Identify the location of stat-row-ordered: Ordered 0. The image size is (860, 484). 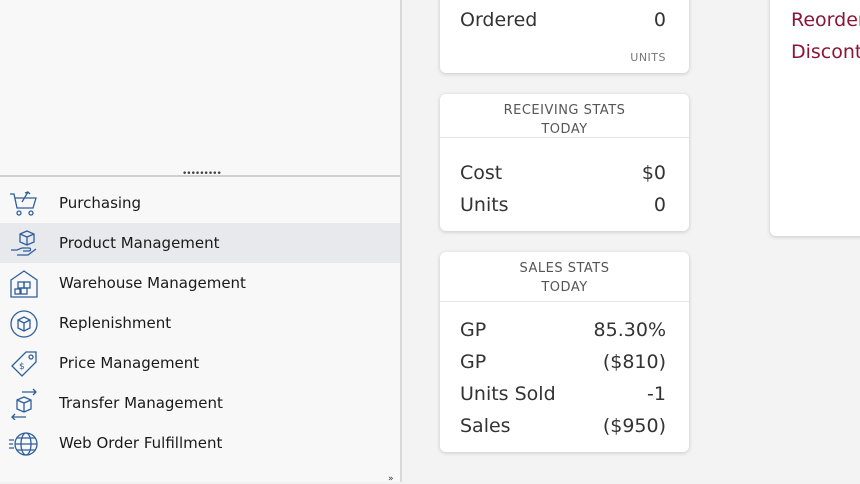
(563, 20).